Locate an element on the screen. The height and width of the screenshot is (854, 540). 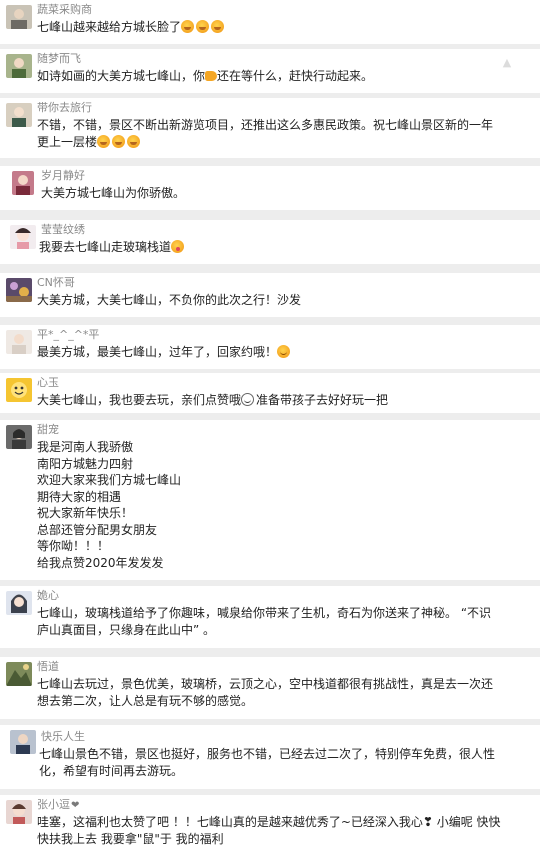
comment-line: 我是河南人我骄傲 is located at coordinates (85, 447).